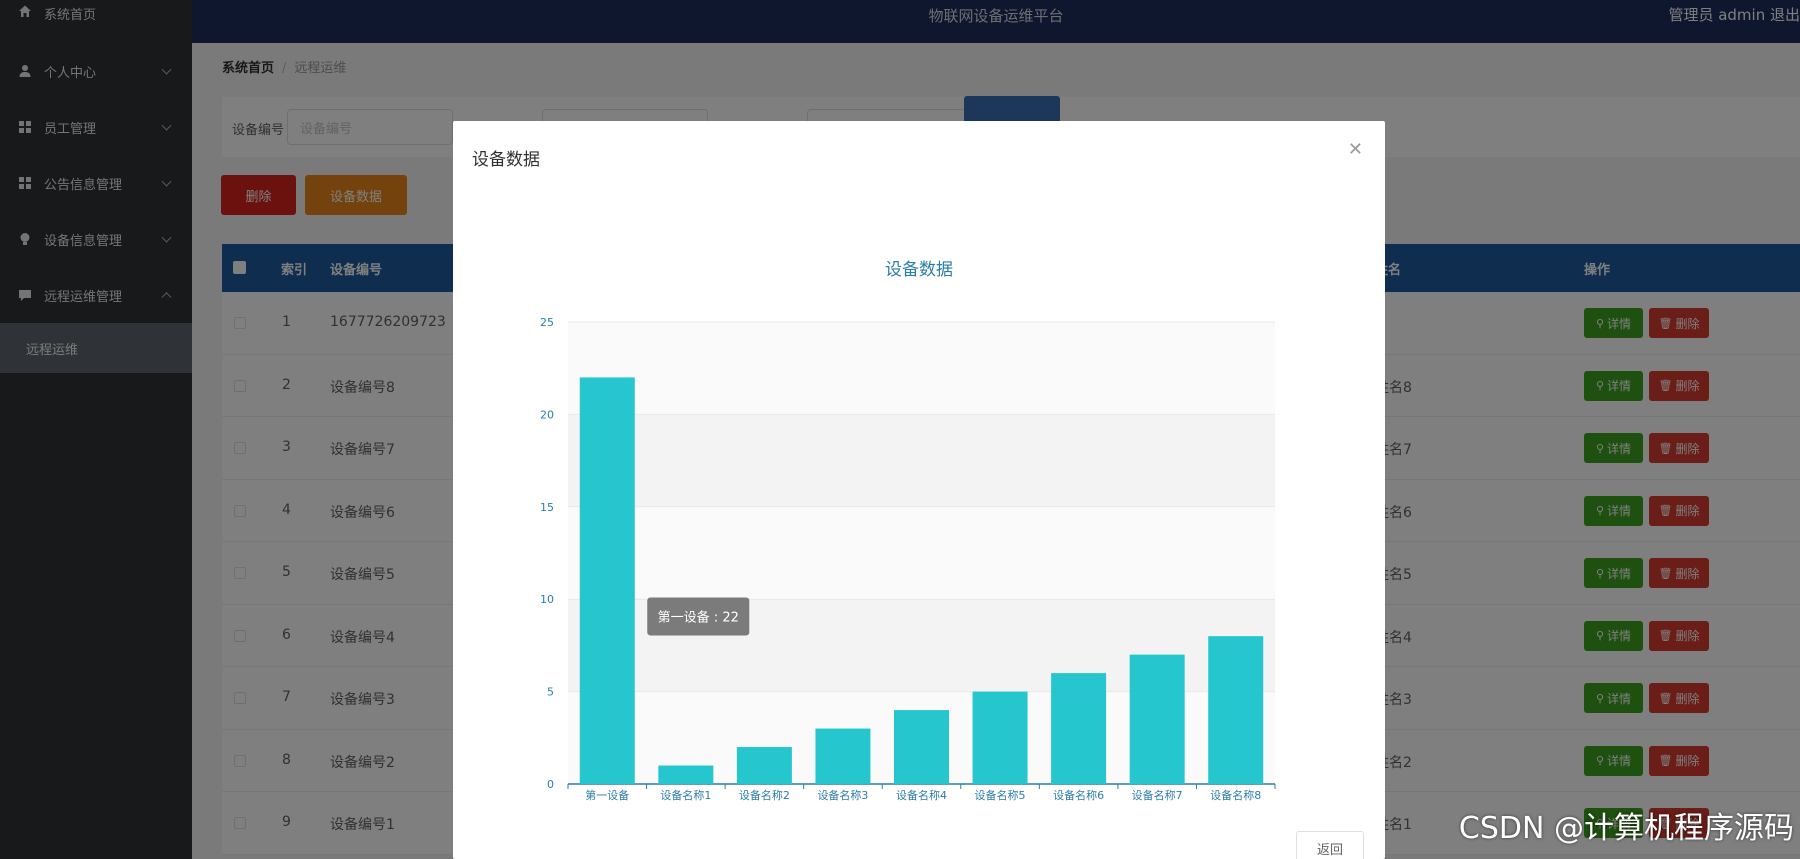 This screenshot has height=859, width=1800. What do you see at coordinates (547, 507) in the screenshot?
I see `y-tick-label: 15` at bounding box center [547, 507].